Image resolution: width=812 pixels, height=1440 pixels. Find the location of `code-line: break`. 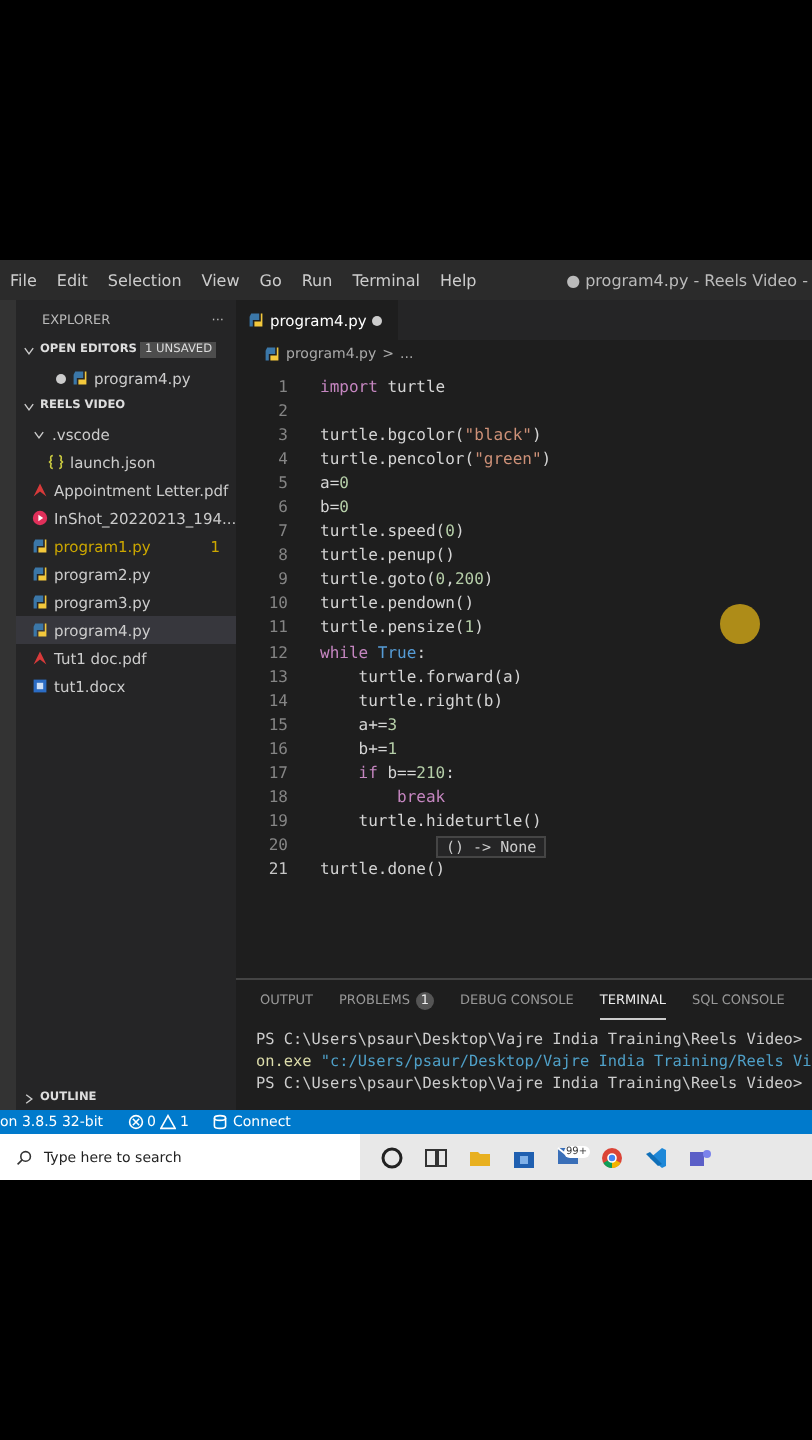

code-line: break is located at coordinates (420, 797).